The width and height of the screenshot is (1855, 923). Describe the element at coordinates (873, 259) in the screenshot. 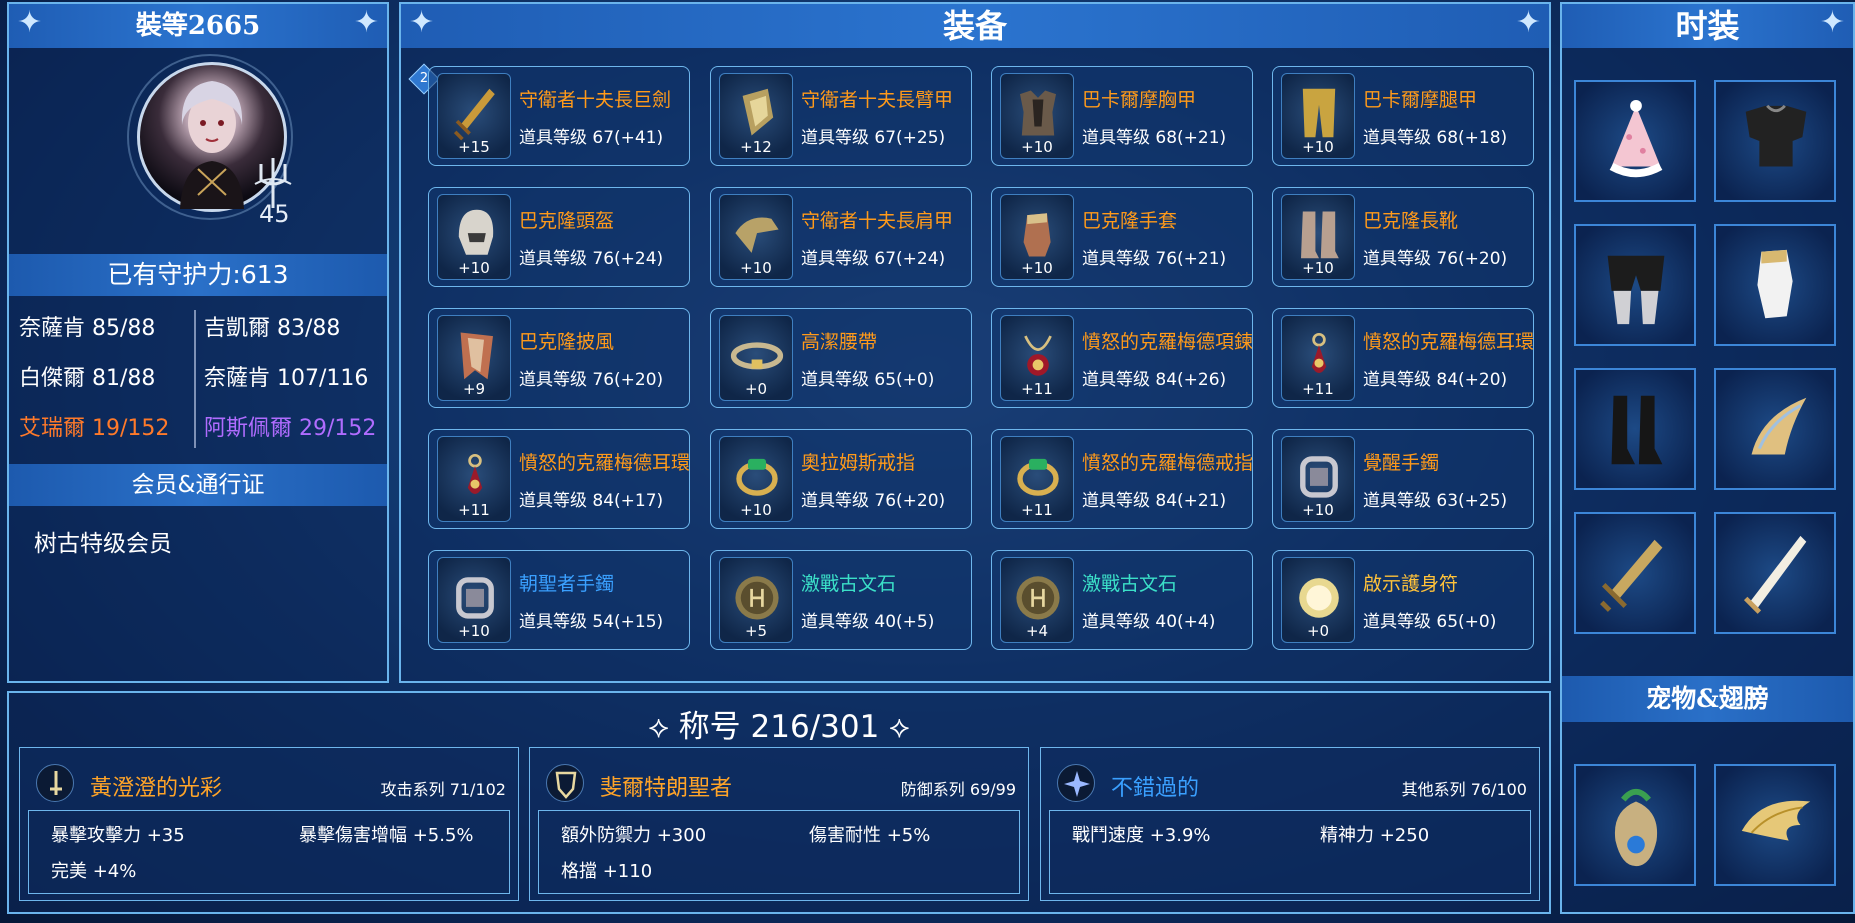

I see `item-level: 道具等级 67(+24)` at that location.